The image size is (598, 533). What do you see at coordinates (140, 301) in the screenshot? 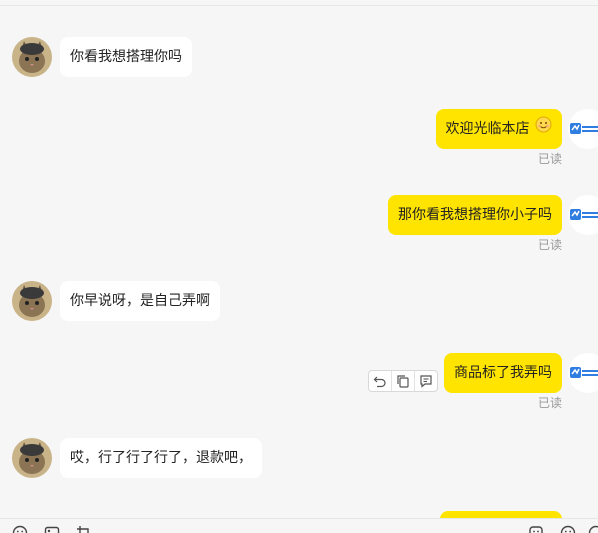
I see `message-bubble: 你早说呀，是自己弄啊` at bounding box center [140, 301].